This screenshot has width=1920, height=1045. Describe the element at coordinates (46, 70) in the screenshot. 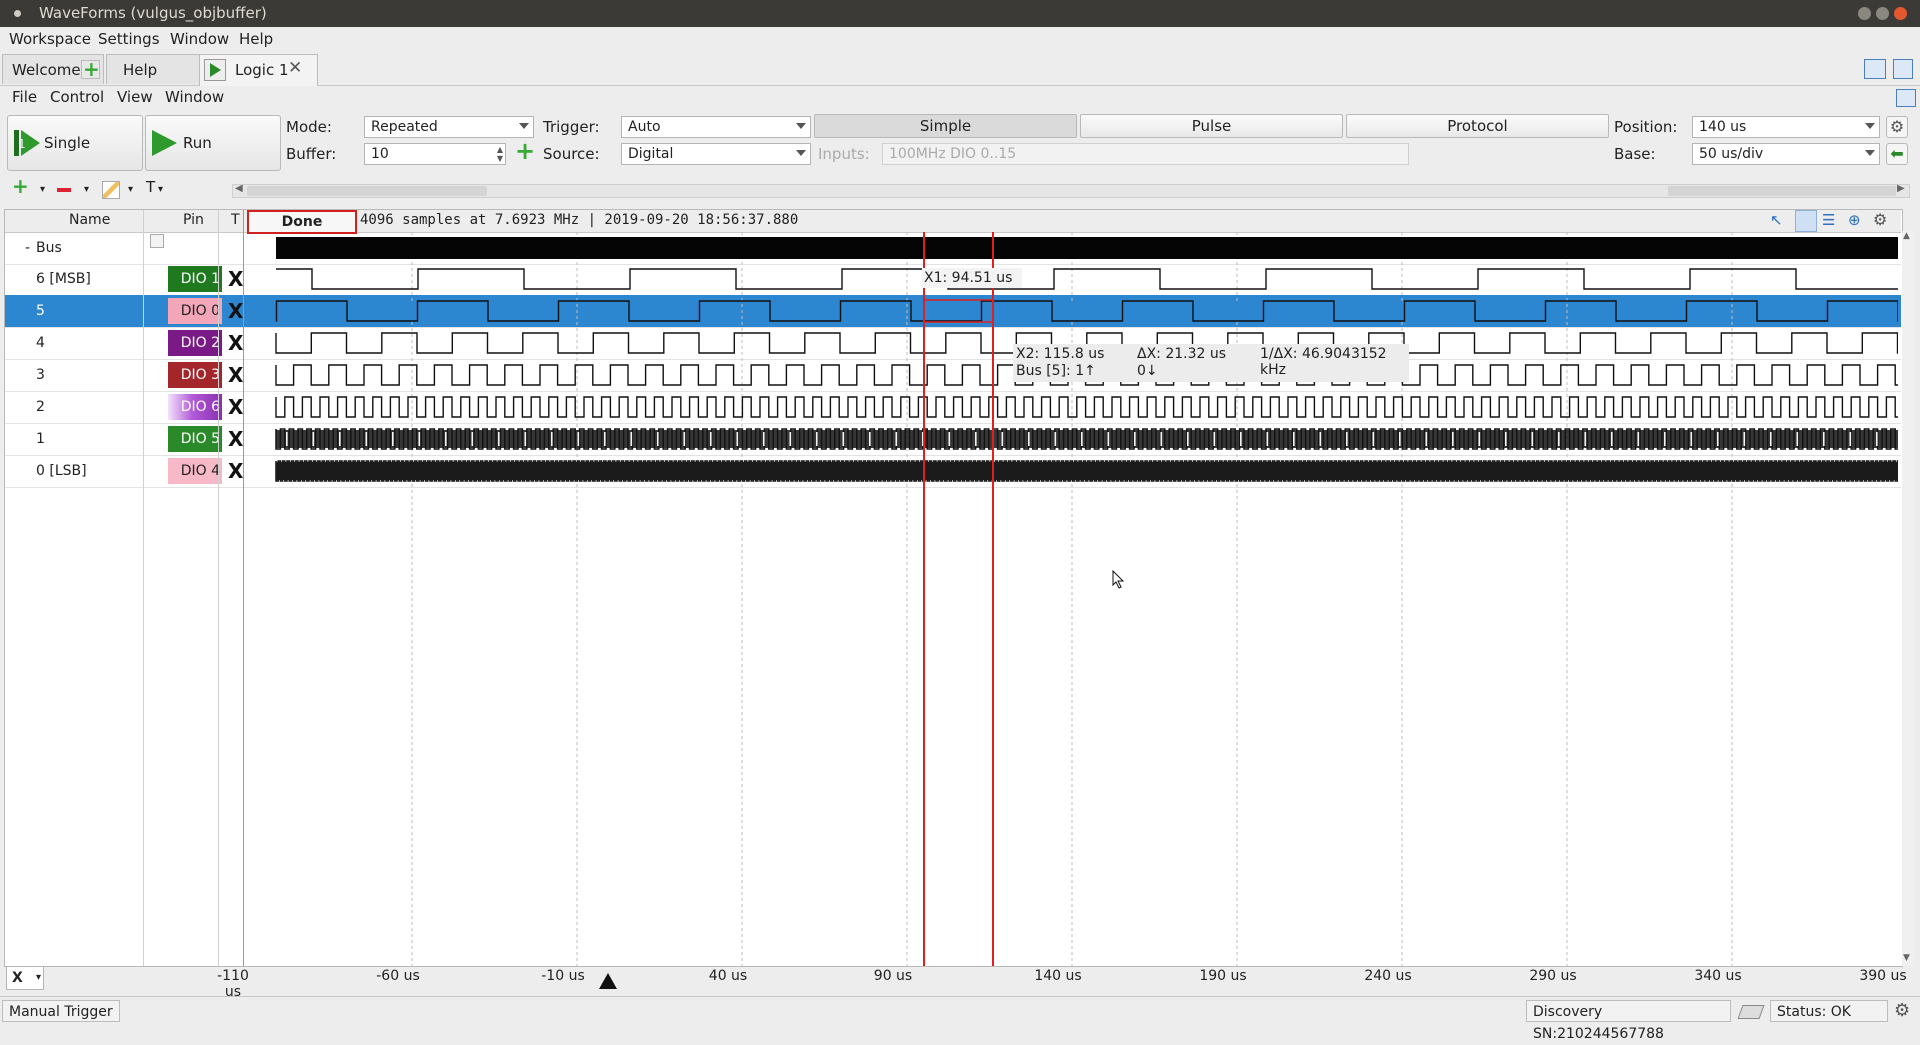

I see `tab-welcome-label: Welcome` at that location.